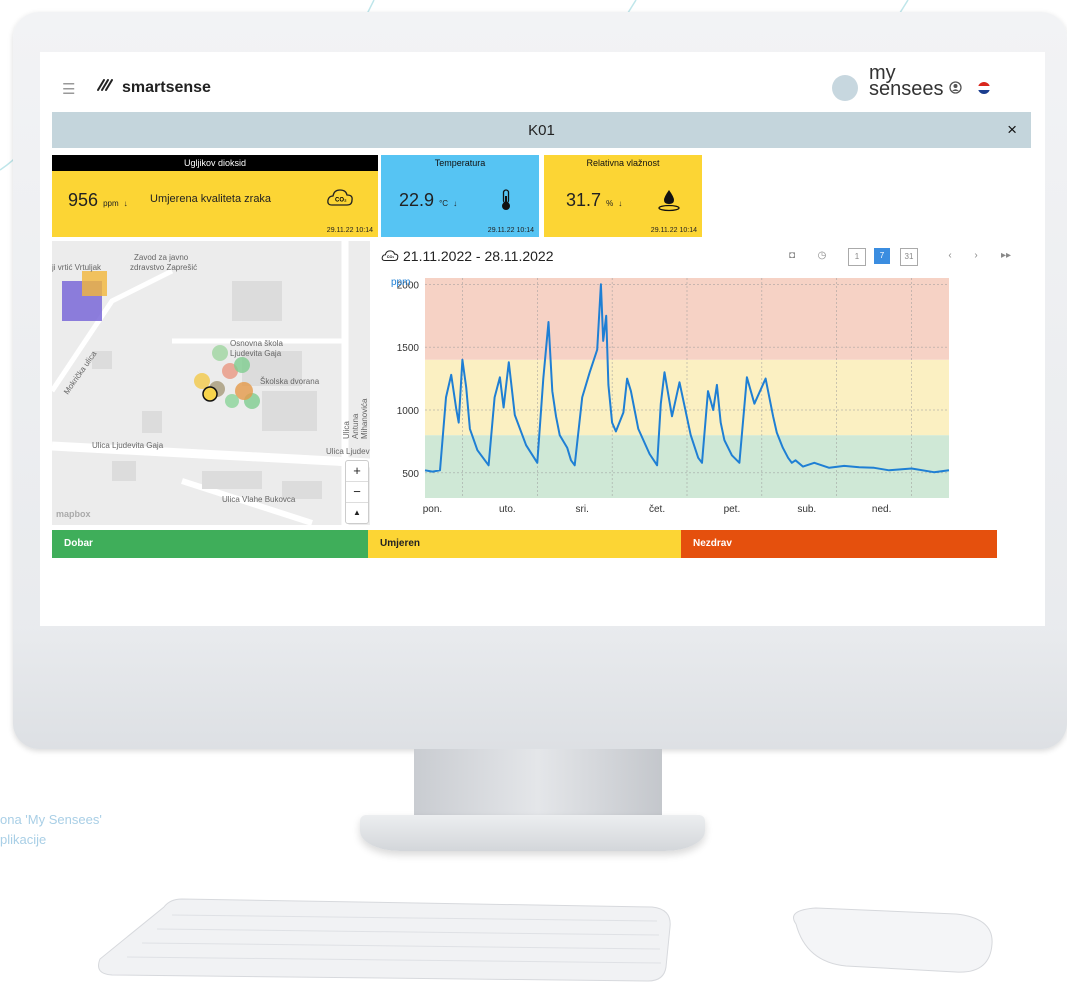  I want to click on water-drop-icon, so click(669, 201).